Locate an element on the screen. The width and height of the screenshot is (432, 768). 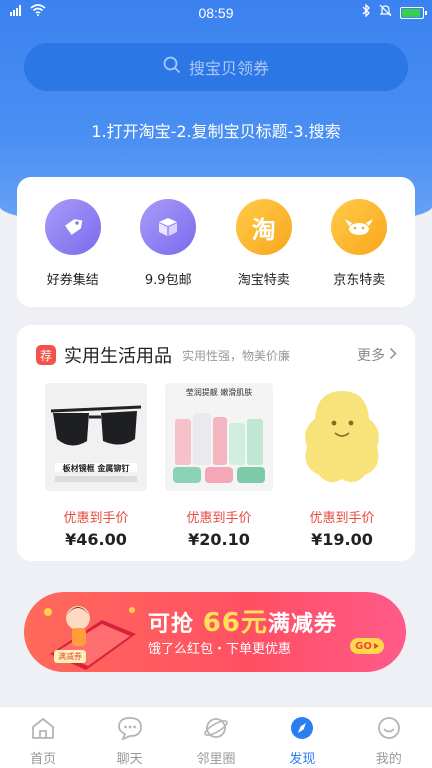
taobao-icon: 淘 is located at coordinates (263, 227).